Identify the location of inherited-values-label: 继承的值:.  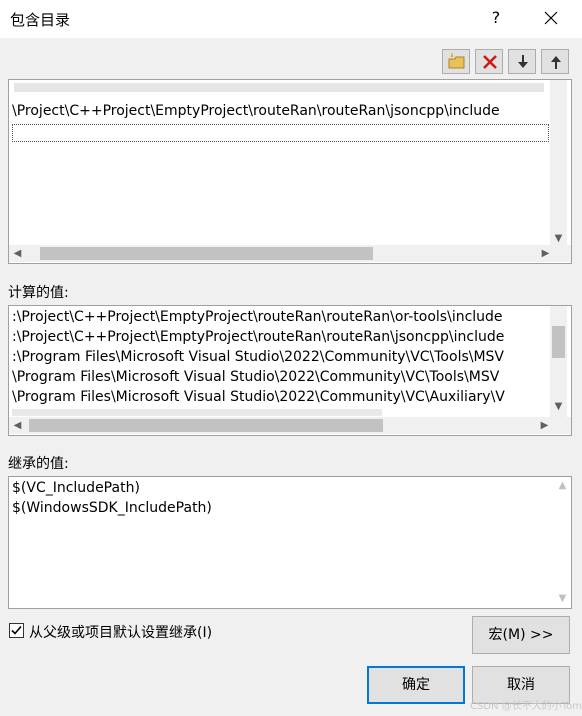
(38, 464).